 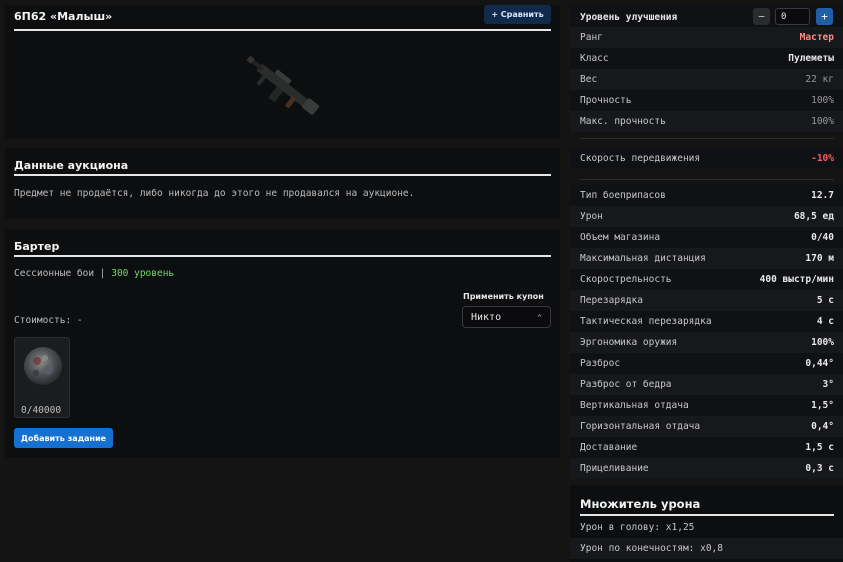 I want to click on auction-header: Данные аукциона, so click(x=282, y=162).